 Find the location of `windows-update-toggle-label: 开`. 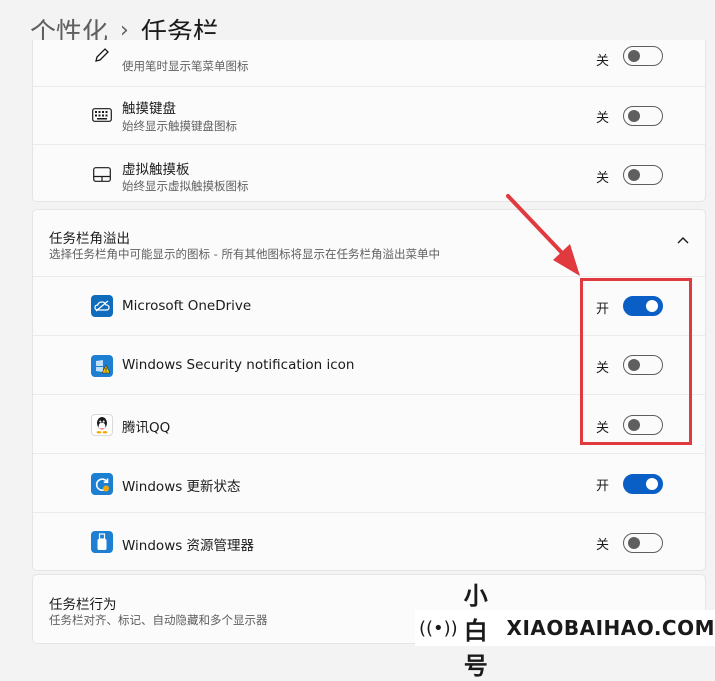

windows-update-toggle-label: 开 is located at coordinates (603, 486).